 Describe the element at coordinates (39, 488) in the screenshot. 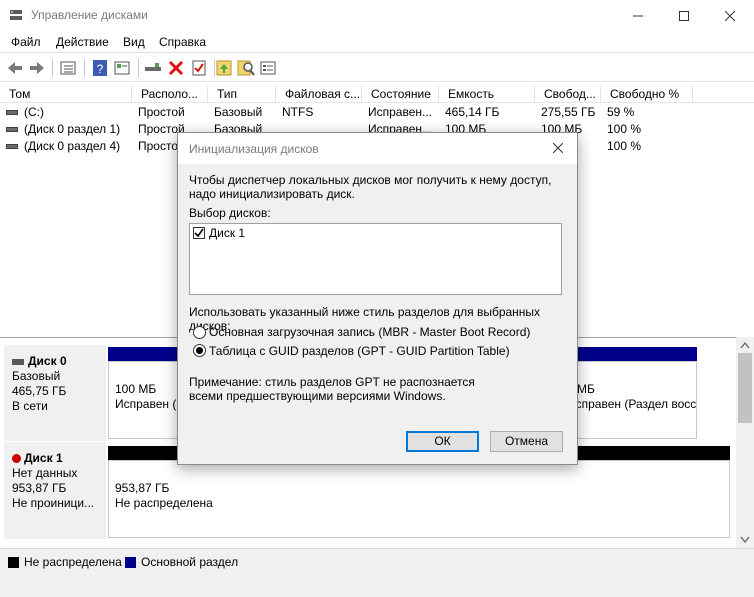

I see `disk-size: 953,87 ГБ` at that location.